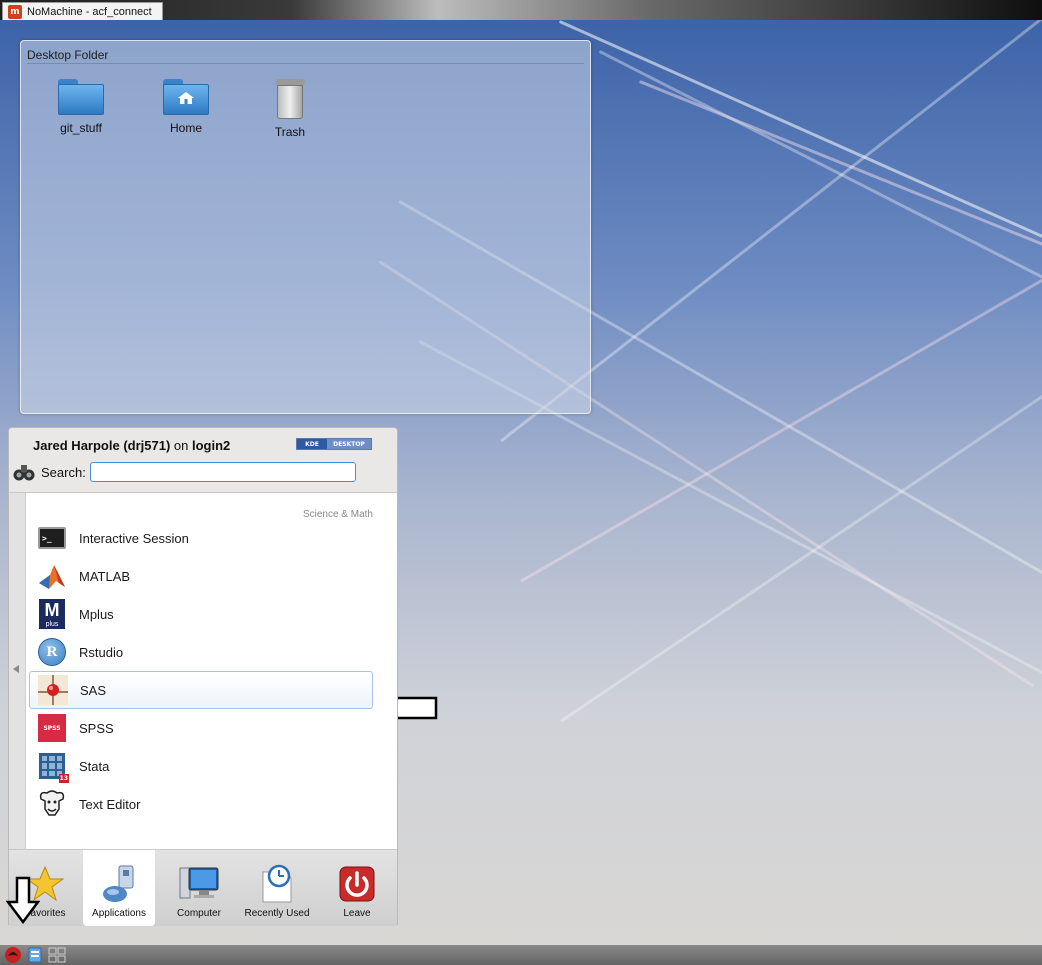 The width and height of the screenshot is (1042, 965). Describe the element at coordinates (290, 99) in the screenshot. I see `trash-icon` at that location.